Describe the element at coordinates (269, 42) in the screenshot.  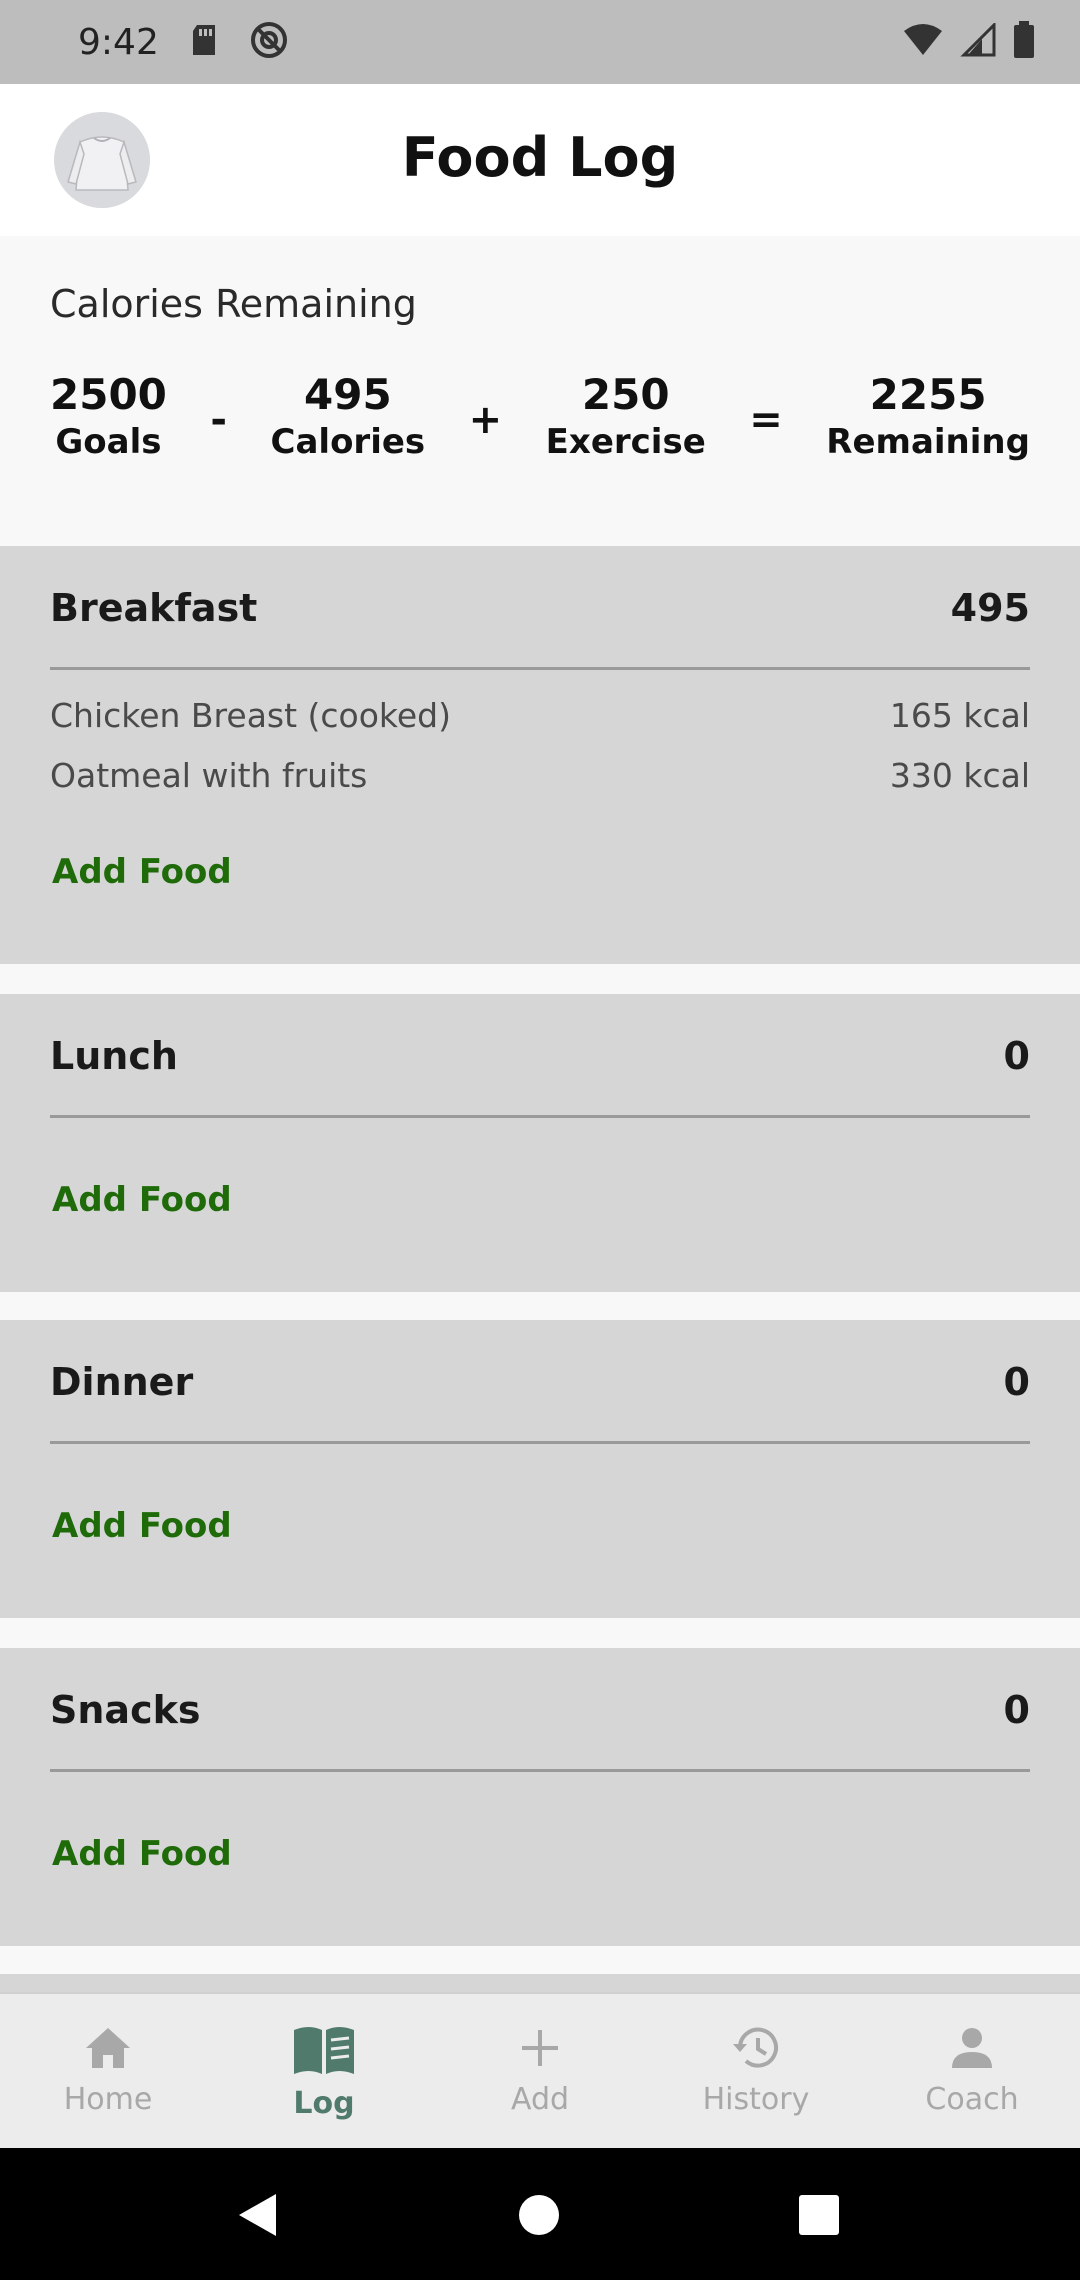
I see `no-disturb-icon` at that location.